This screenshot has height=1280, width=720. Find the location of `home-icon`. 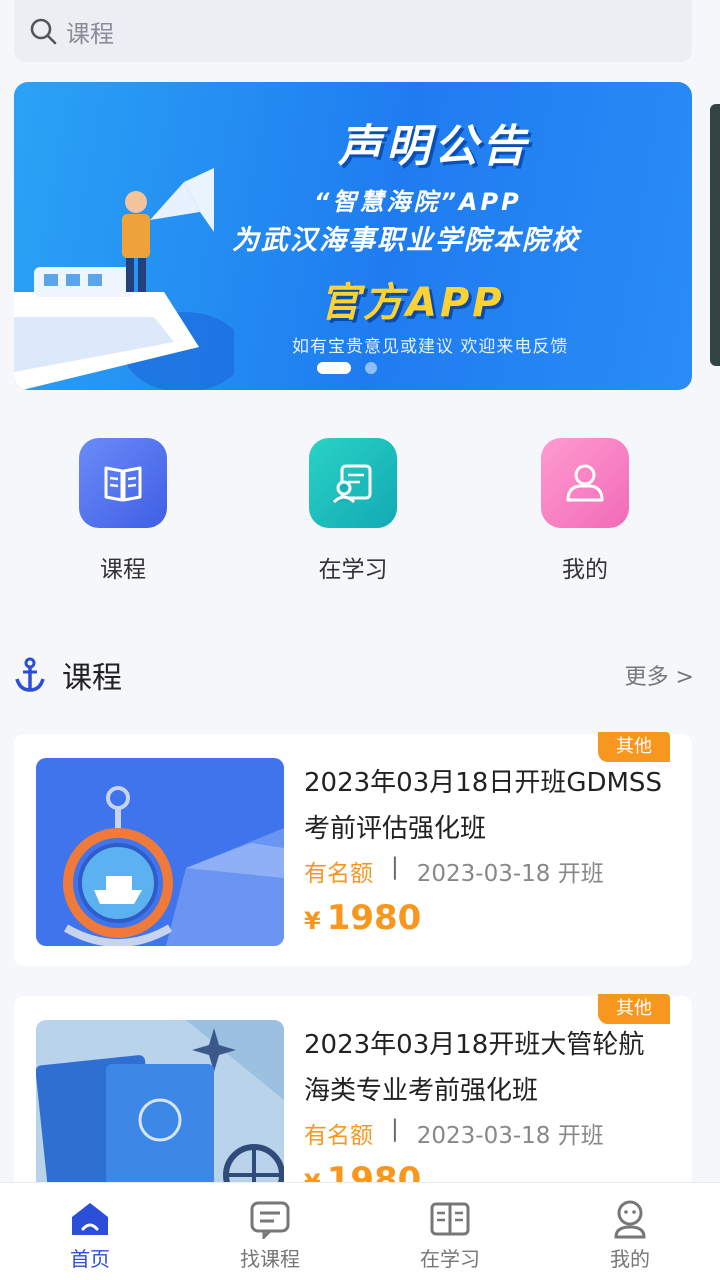

home-icon is located at coordinates (90, 1219).